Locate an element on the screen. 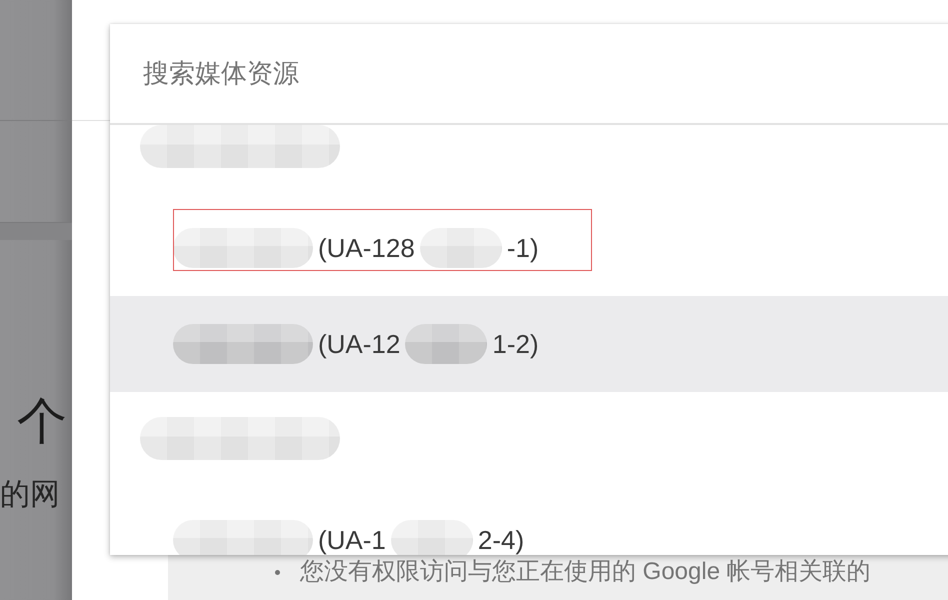 This screenshot has height=600, width=948. bullet-icon is located at coordinates (277, 572).